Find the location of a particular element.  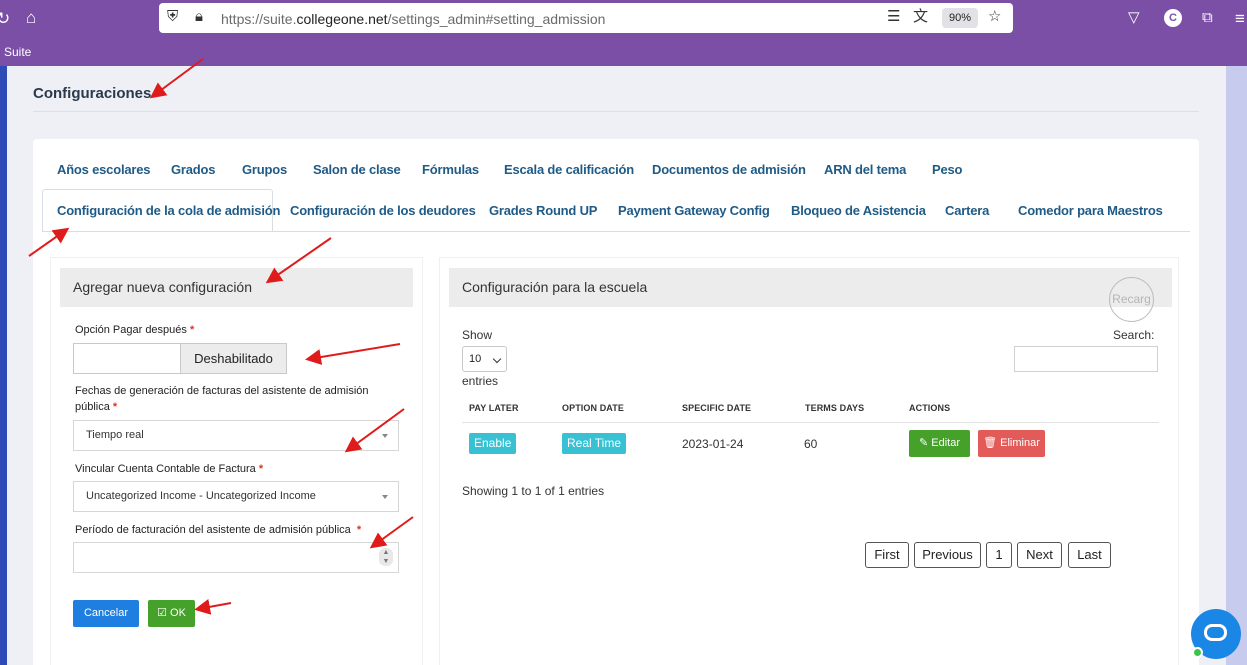

zoom-level: 90% is located at coordinates (960, 18).